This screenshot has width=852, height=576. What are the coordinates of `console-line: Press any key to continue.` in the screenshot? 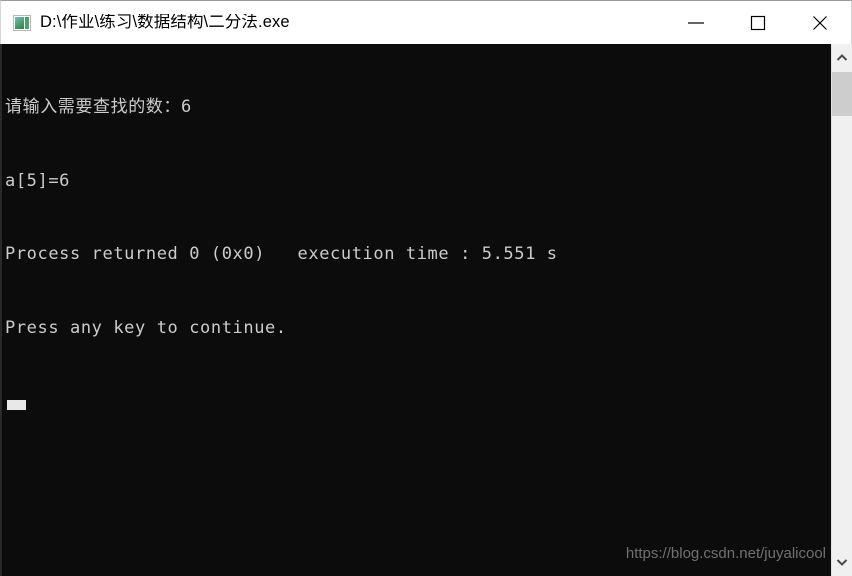 It's located at (146, 327).